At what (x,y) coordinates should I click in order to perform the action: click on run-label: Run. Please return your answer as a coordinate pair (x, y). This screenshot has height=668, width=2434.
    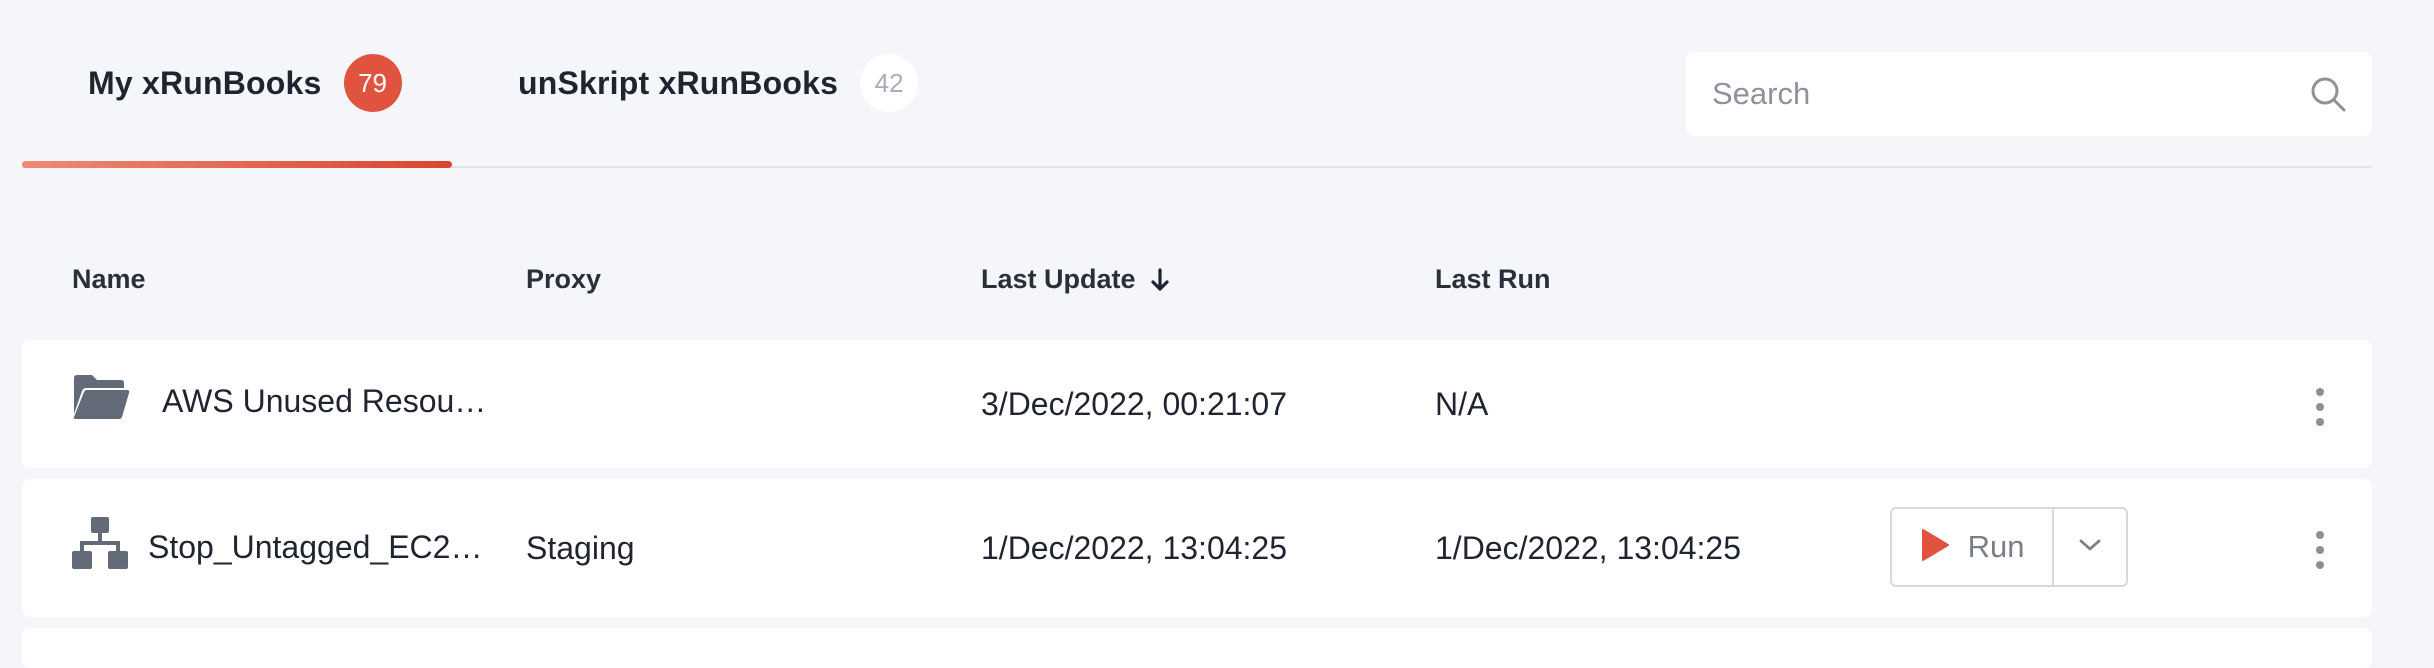
    Looking at the image, I should click on (1996, 546).